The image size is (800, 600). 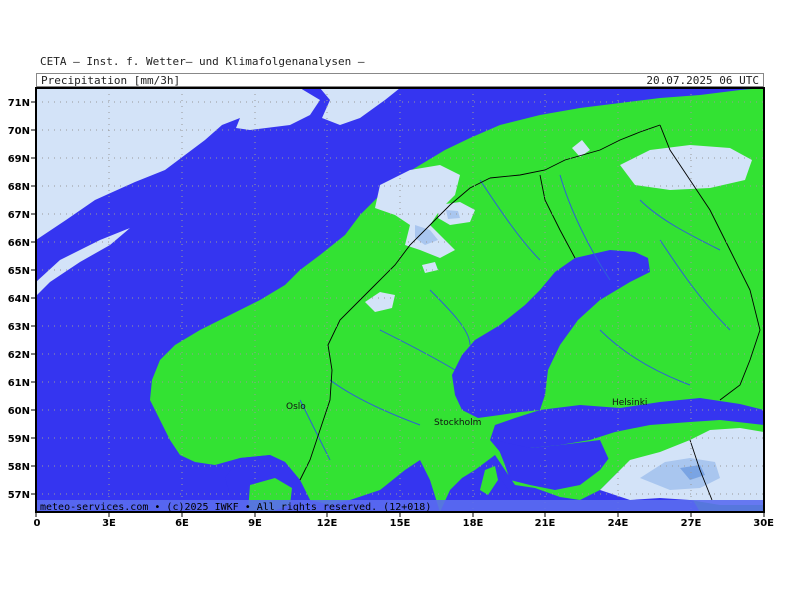 I want to click on lon-label-27e: 27E, so click(x=691, y=523).